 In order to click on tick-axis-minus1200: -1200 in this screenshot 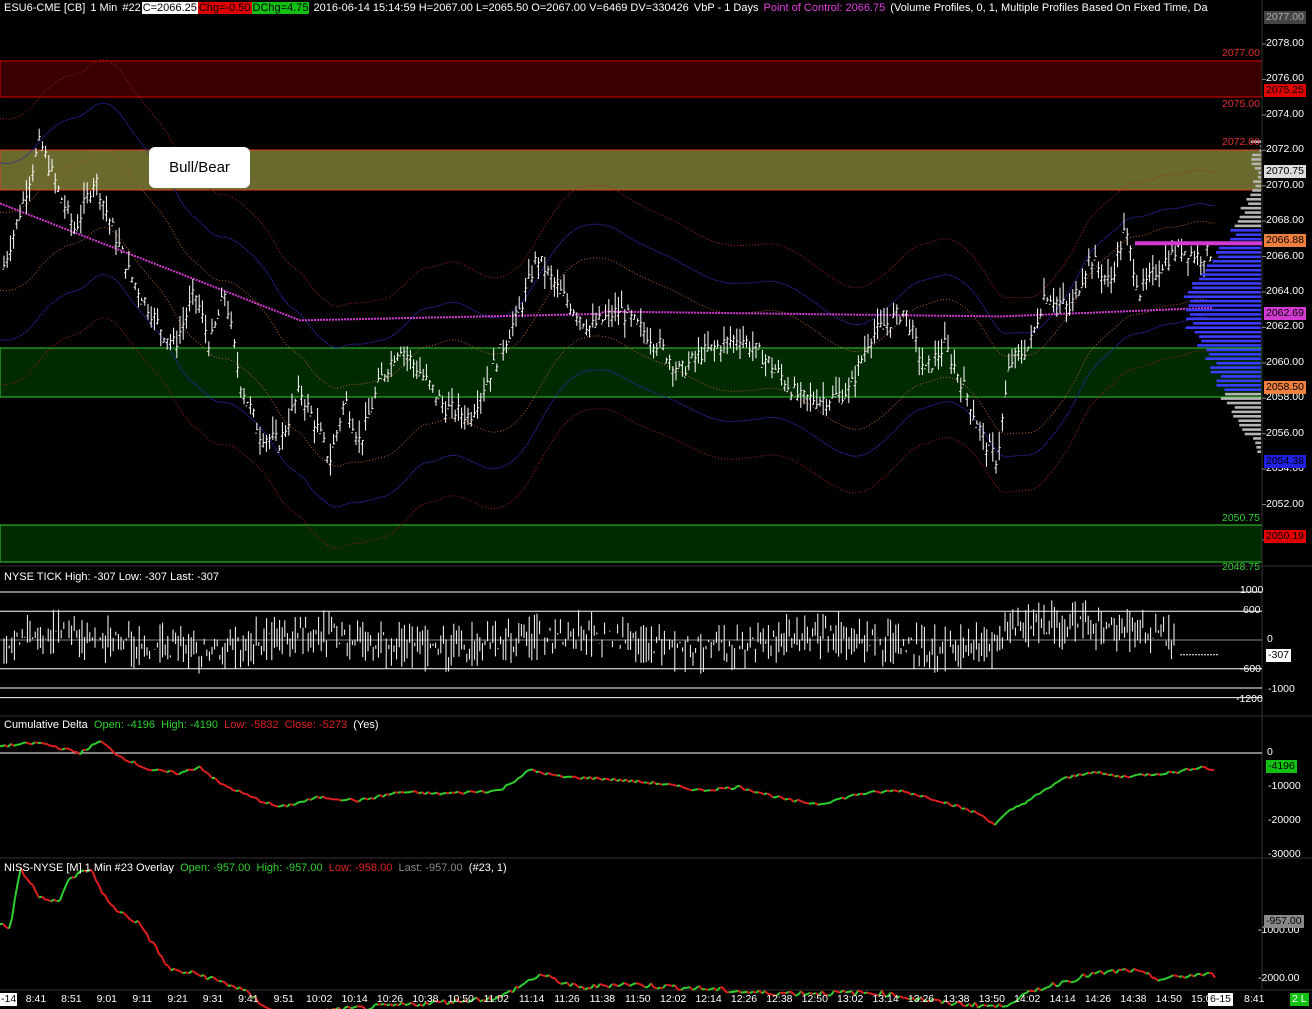, I will do `click(1249, 699)`.